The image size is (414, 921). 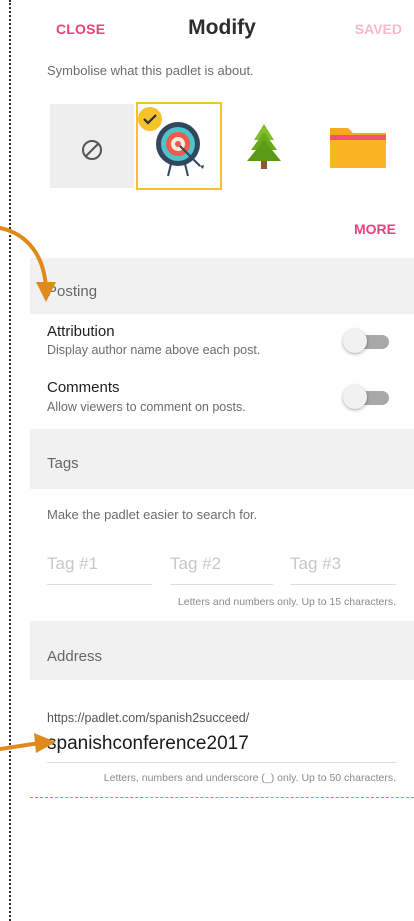 I want to click on folder-icon, so click(x=358, y=148).